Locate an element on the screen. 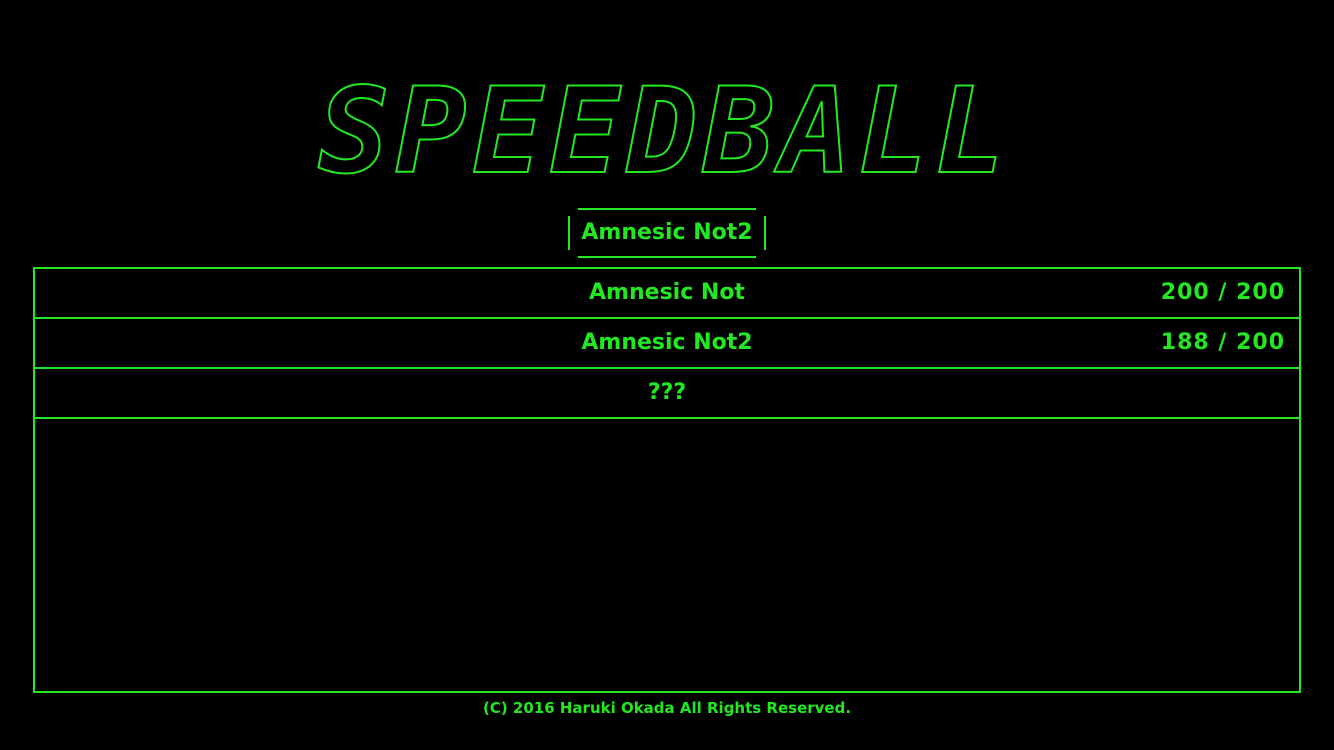 The image size is (1334, 750). stage-score: 188 / 200 is located at coordinates (1222, 342).